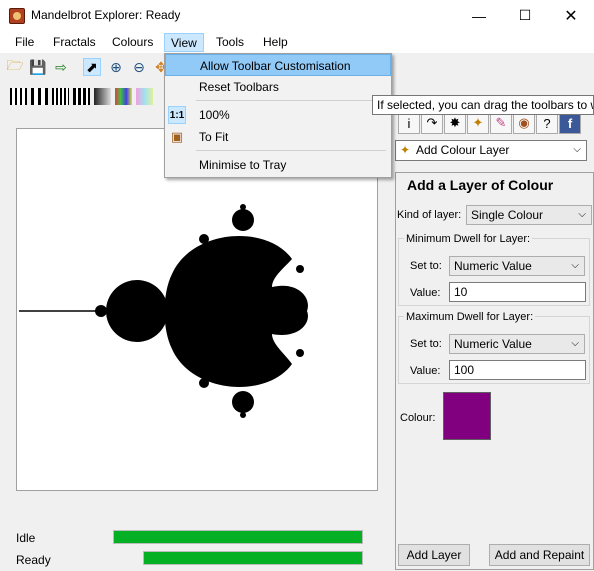  What do you see at coordinates (409, 123) in the screenshot?
I see `info-icon: i` at bounding box center [409, 123].